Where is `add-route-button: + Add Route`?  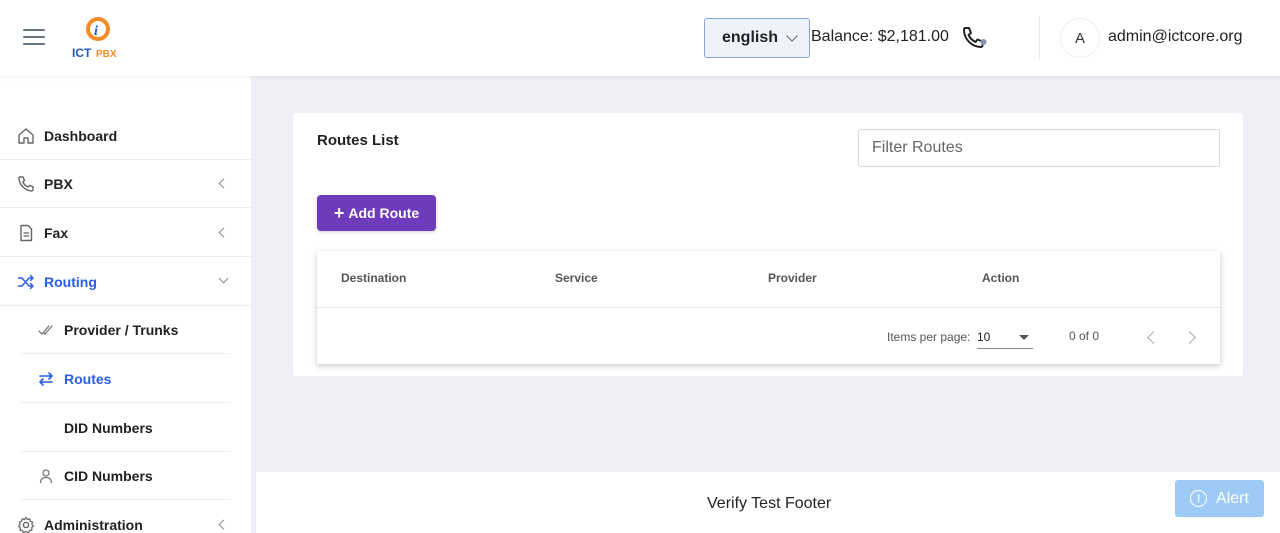 add-route-button: + Add Route is located at coordinates (376, 213).